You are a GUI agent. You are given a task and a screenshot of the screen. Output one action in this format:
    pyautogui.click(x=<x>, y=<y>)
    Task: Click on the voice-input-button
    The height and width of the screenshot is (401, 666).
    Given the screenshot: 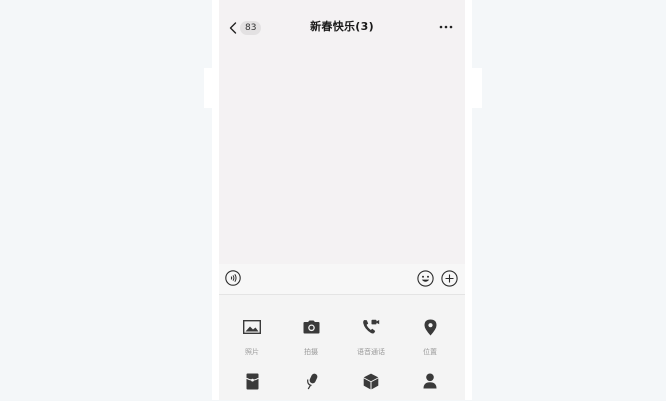 What is the action you would take?
    pyautogui.click(x=233, y=278)
    